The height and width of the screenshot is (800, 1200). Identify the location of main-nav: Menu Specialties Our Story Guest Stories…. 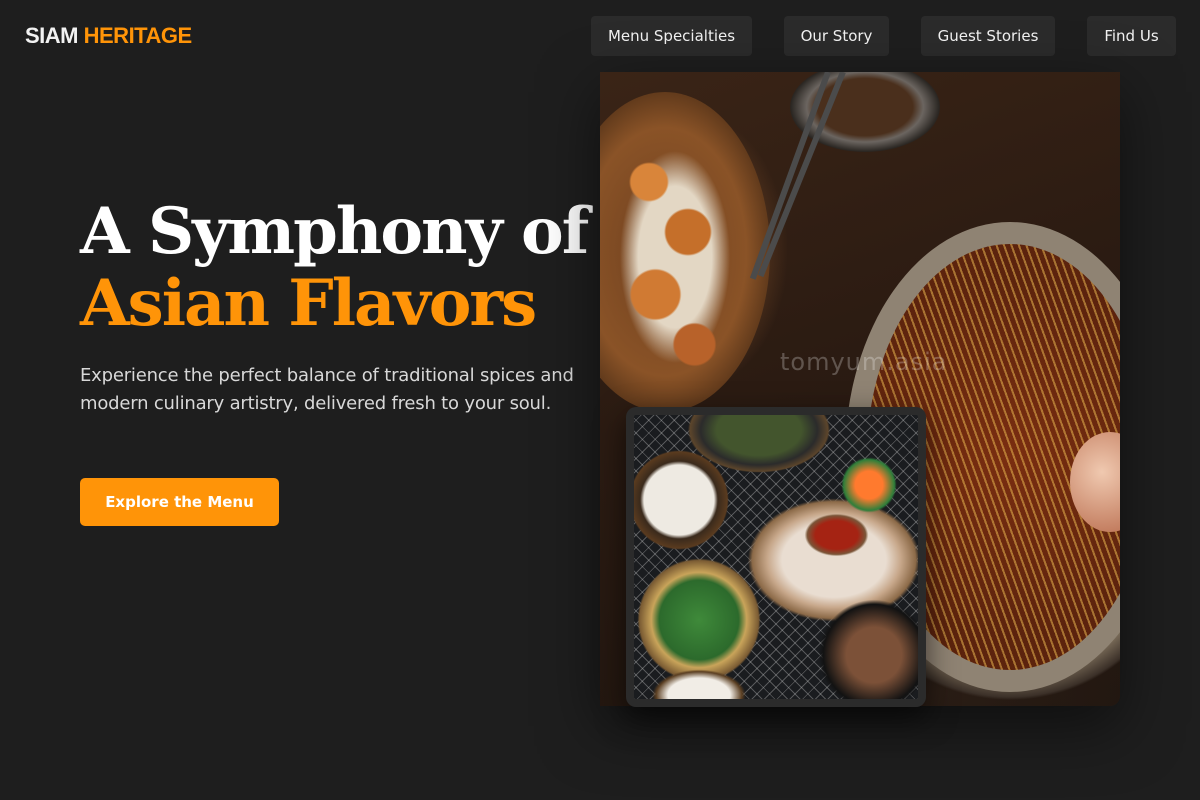
(600, 36).